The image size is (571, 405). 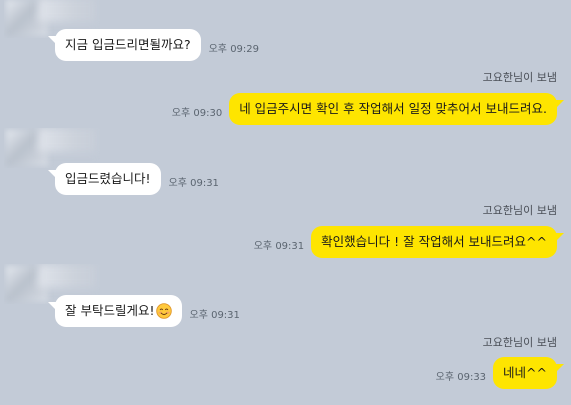 I want to click on smiling-face-emoji-icon, so click(x=163, y=311).